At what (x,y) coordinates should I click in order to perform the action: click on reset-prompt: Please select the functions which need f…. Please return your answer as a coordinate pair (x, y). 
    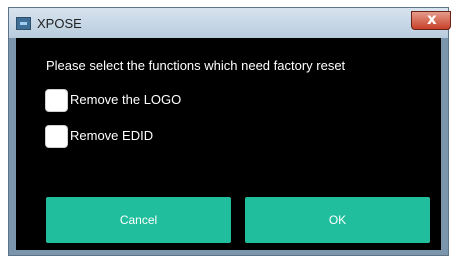
    Looking at the image, I should click on (196, 65).